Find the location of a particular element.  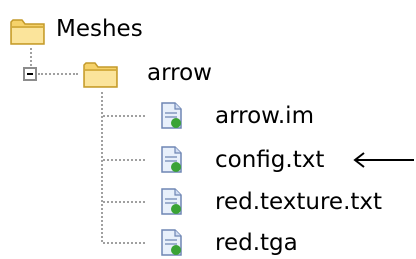

tree-node-label-arrow: arrow is located at coordinates (179, 73).